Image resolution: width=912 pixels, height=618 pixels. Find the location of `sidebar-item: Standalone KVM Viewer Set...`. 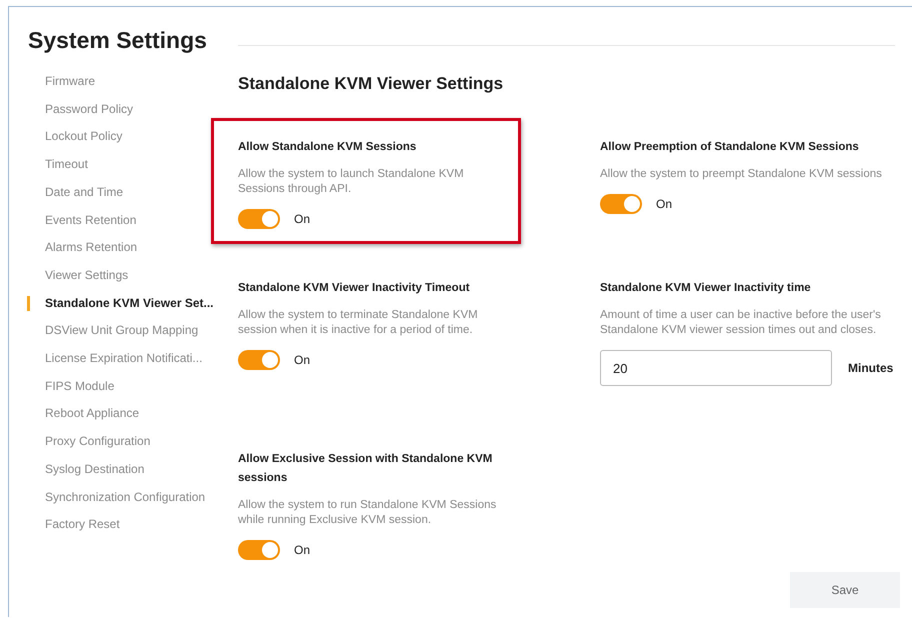

sidebar-item: Standalone KVM Viewer Set... is located at coordinates (120, 304).